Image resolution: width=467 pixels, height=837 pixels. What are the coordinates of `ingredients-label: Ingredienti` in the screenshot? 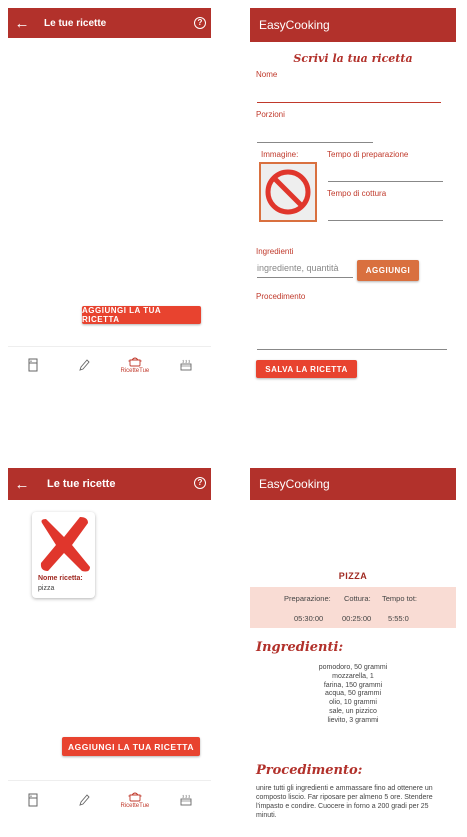 It's located at (275, 251).